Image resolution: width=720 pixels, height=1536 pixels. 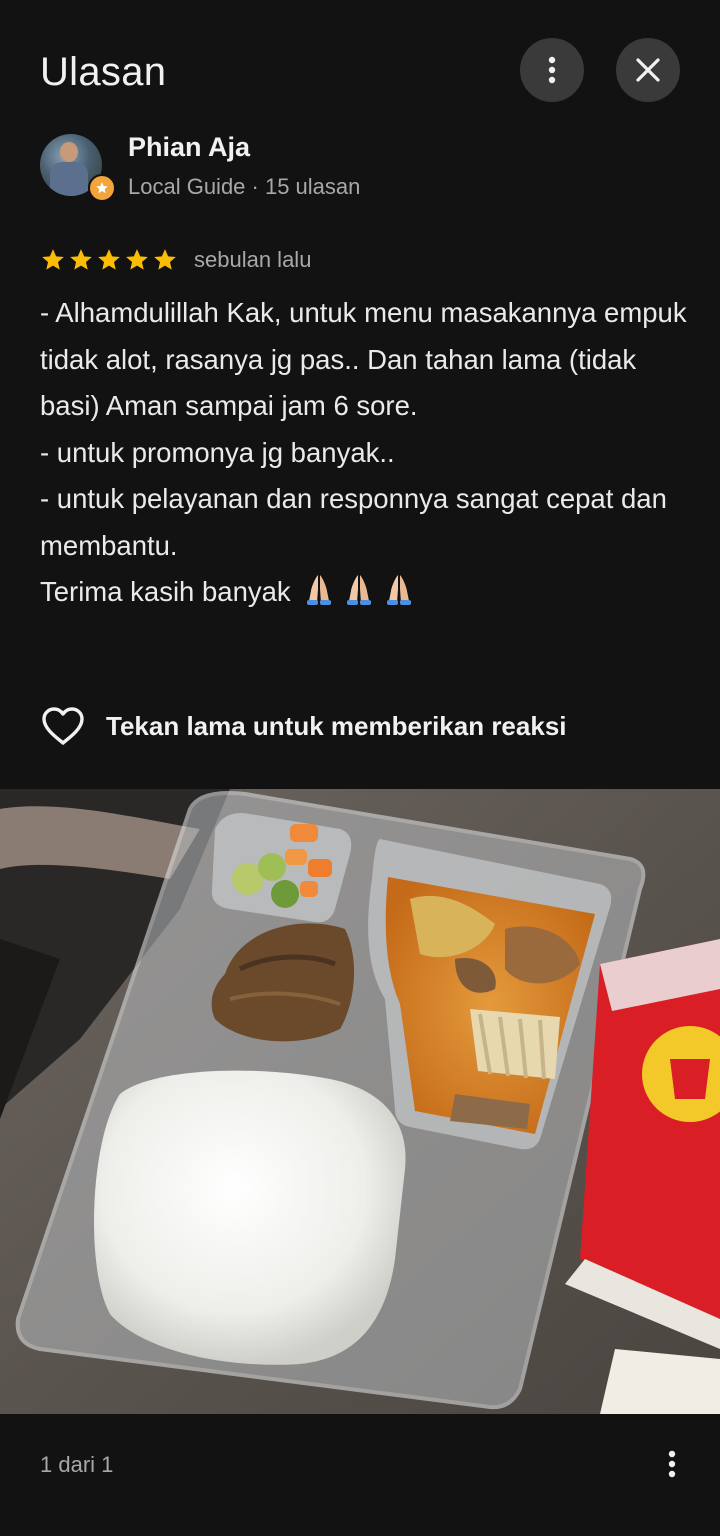 What do you see at coordinates (360, 1475) in the screenshot?
I see `footer-bar: 1 dari 1` at bounding box center [360, 1475].